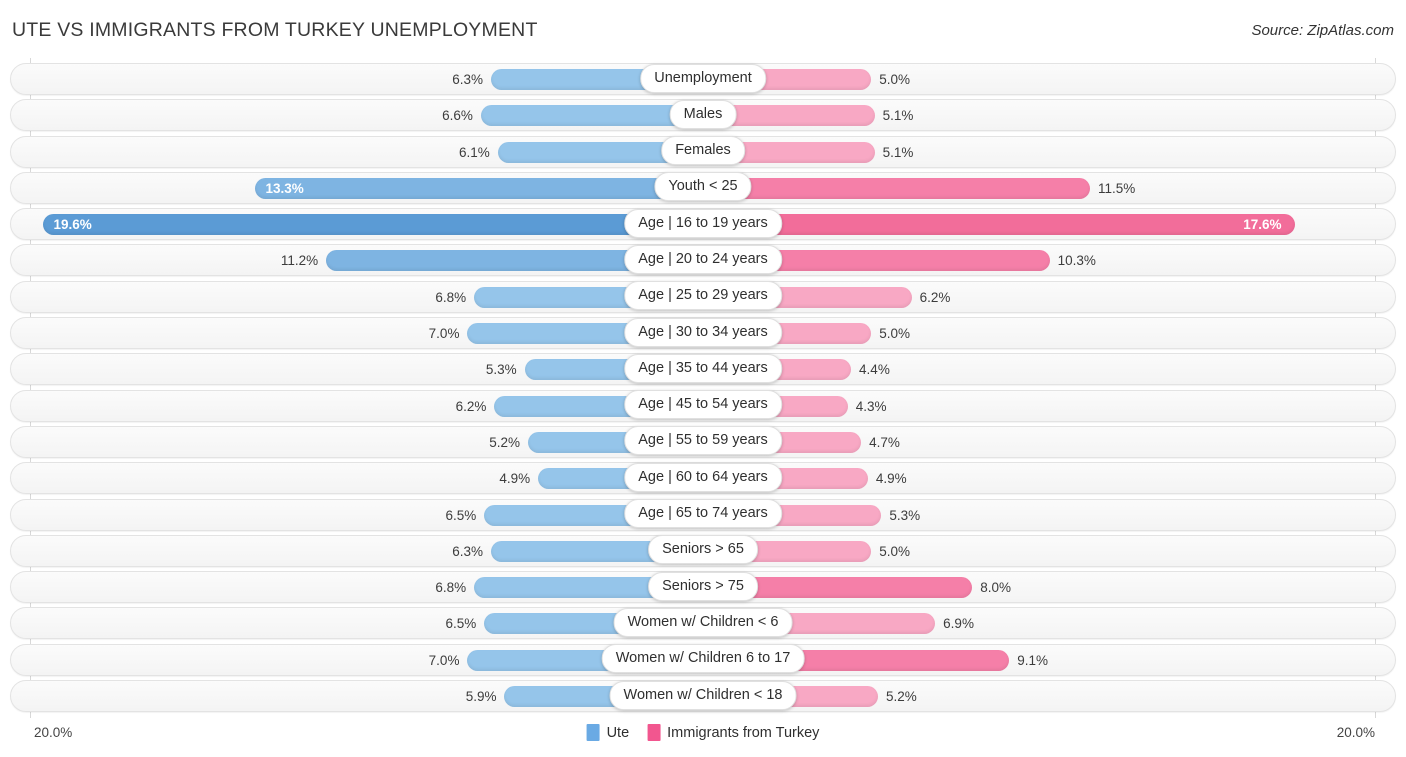 Image resolution: width=1406 pixels, height=757 pixels. I want to click on category-label-pill: Women w/ Children < 18, so click(703, 695).